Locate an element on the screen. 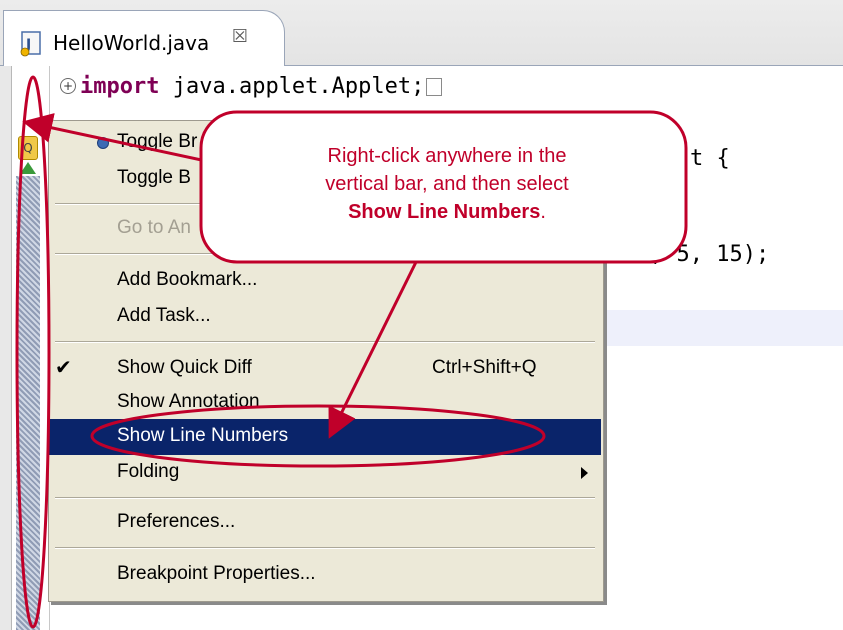  menu-item-label: Folding is located at coordinates (148, 471).